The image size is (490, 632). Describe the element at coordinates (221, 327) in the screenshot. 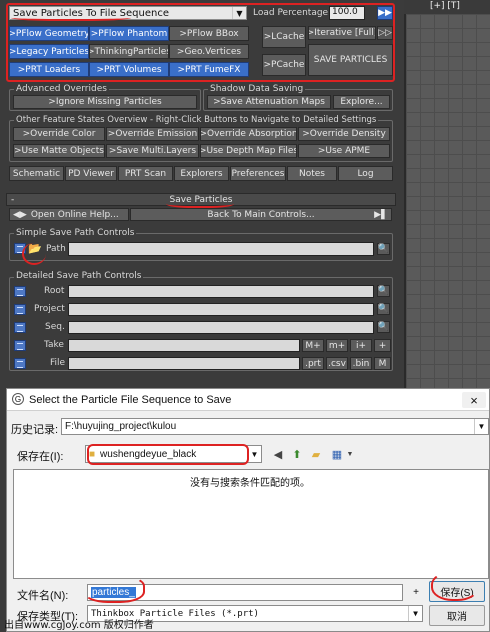

I see `seq-input` at that location.